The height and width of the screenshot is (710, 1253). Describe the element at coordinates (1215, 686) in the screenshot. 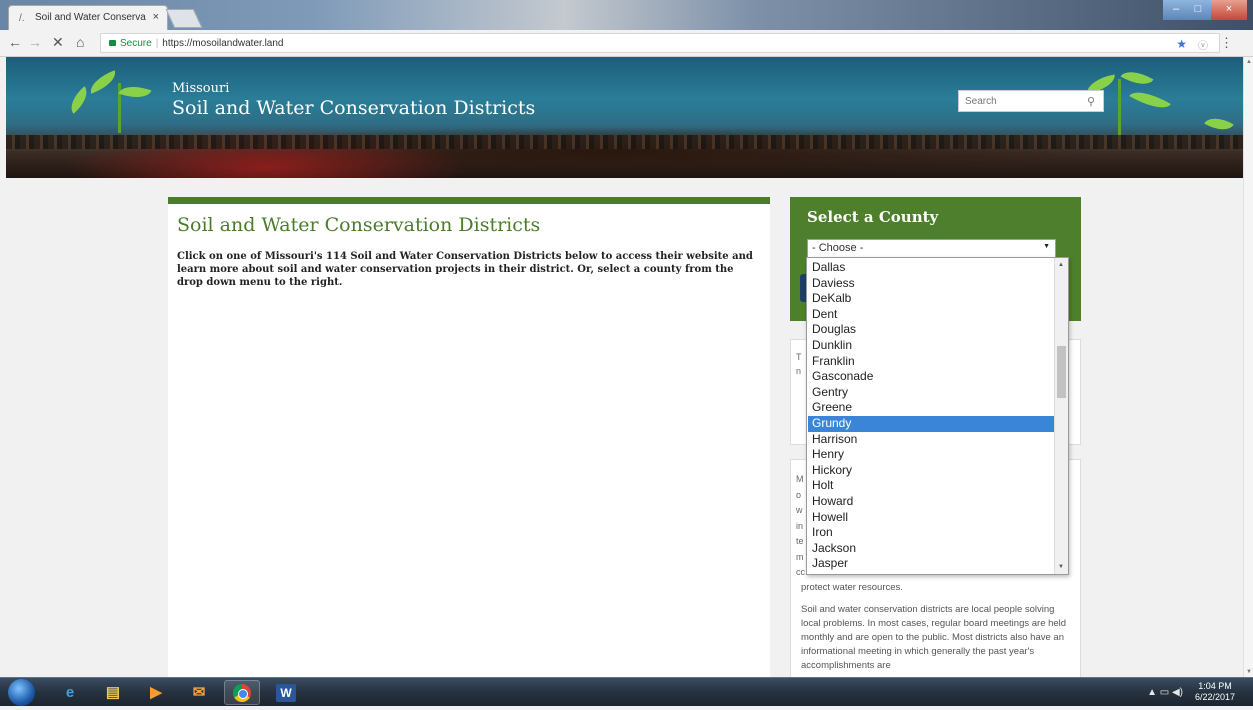

I see `clock-time: 1:04 PM` at that location.